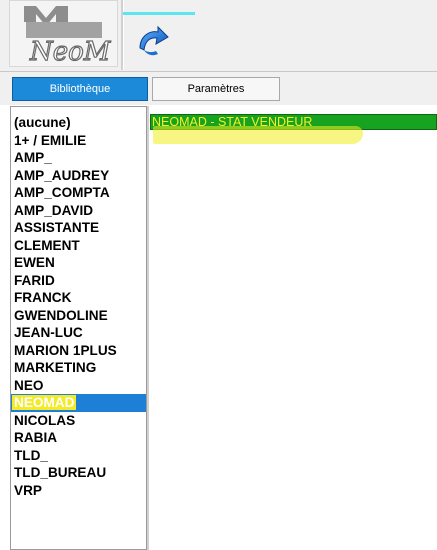 The width and height of the screenshot is (437, 550). Describe the element at coordinates (78, 141) in the screenshot. I see `list-item: 1+ / EMILIE` at that location.